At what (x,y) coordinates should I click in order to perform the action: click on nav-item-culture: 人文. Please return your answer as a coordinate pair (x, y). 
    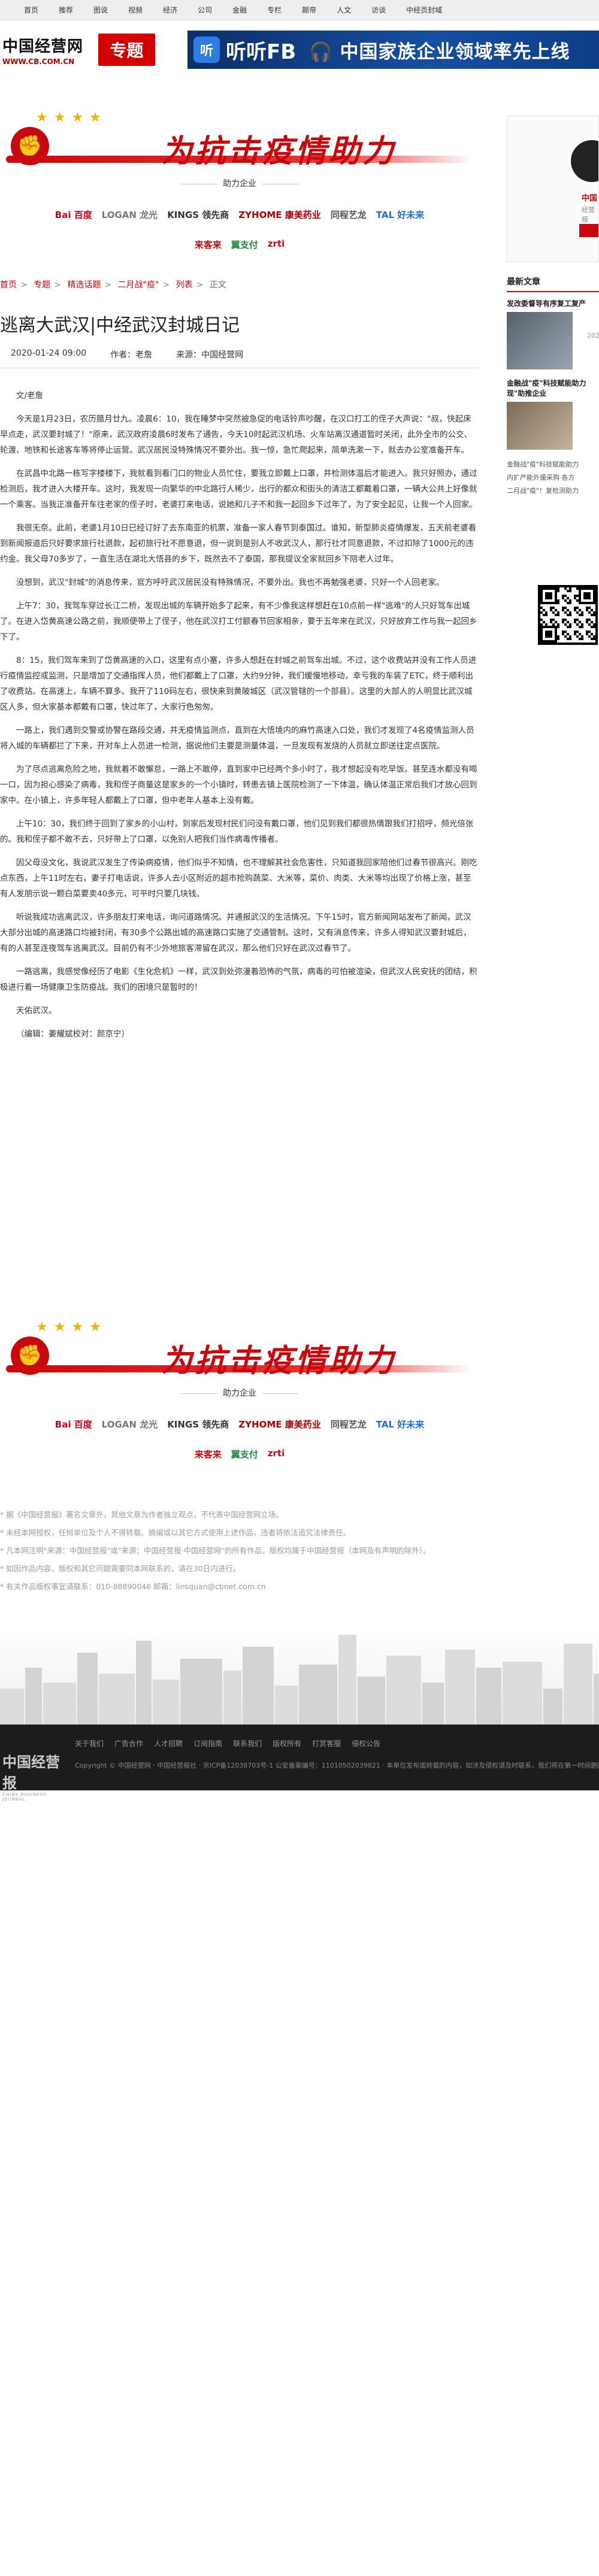
    Looking at the image, I should click on (344, 10).